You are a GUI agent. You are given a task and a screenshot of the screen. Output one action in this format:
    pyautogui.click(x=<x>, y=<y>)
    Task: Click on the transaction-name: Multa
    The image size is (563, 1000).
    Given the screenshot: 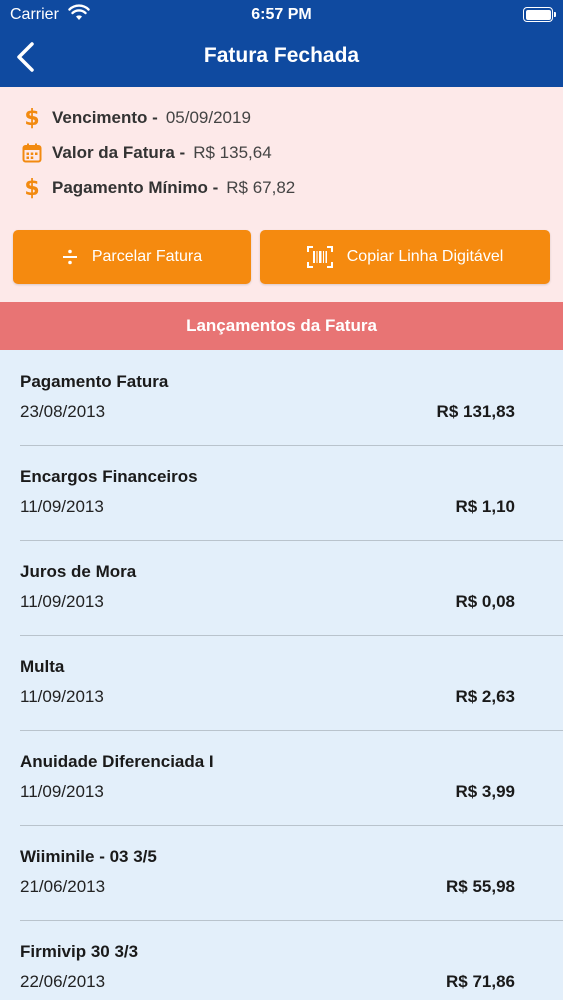 What is the action you would take?
    pyautogui.click(x=42, y=666)
    